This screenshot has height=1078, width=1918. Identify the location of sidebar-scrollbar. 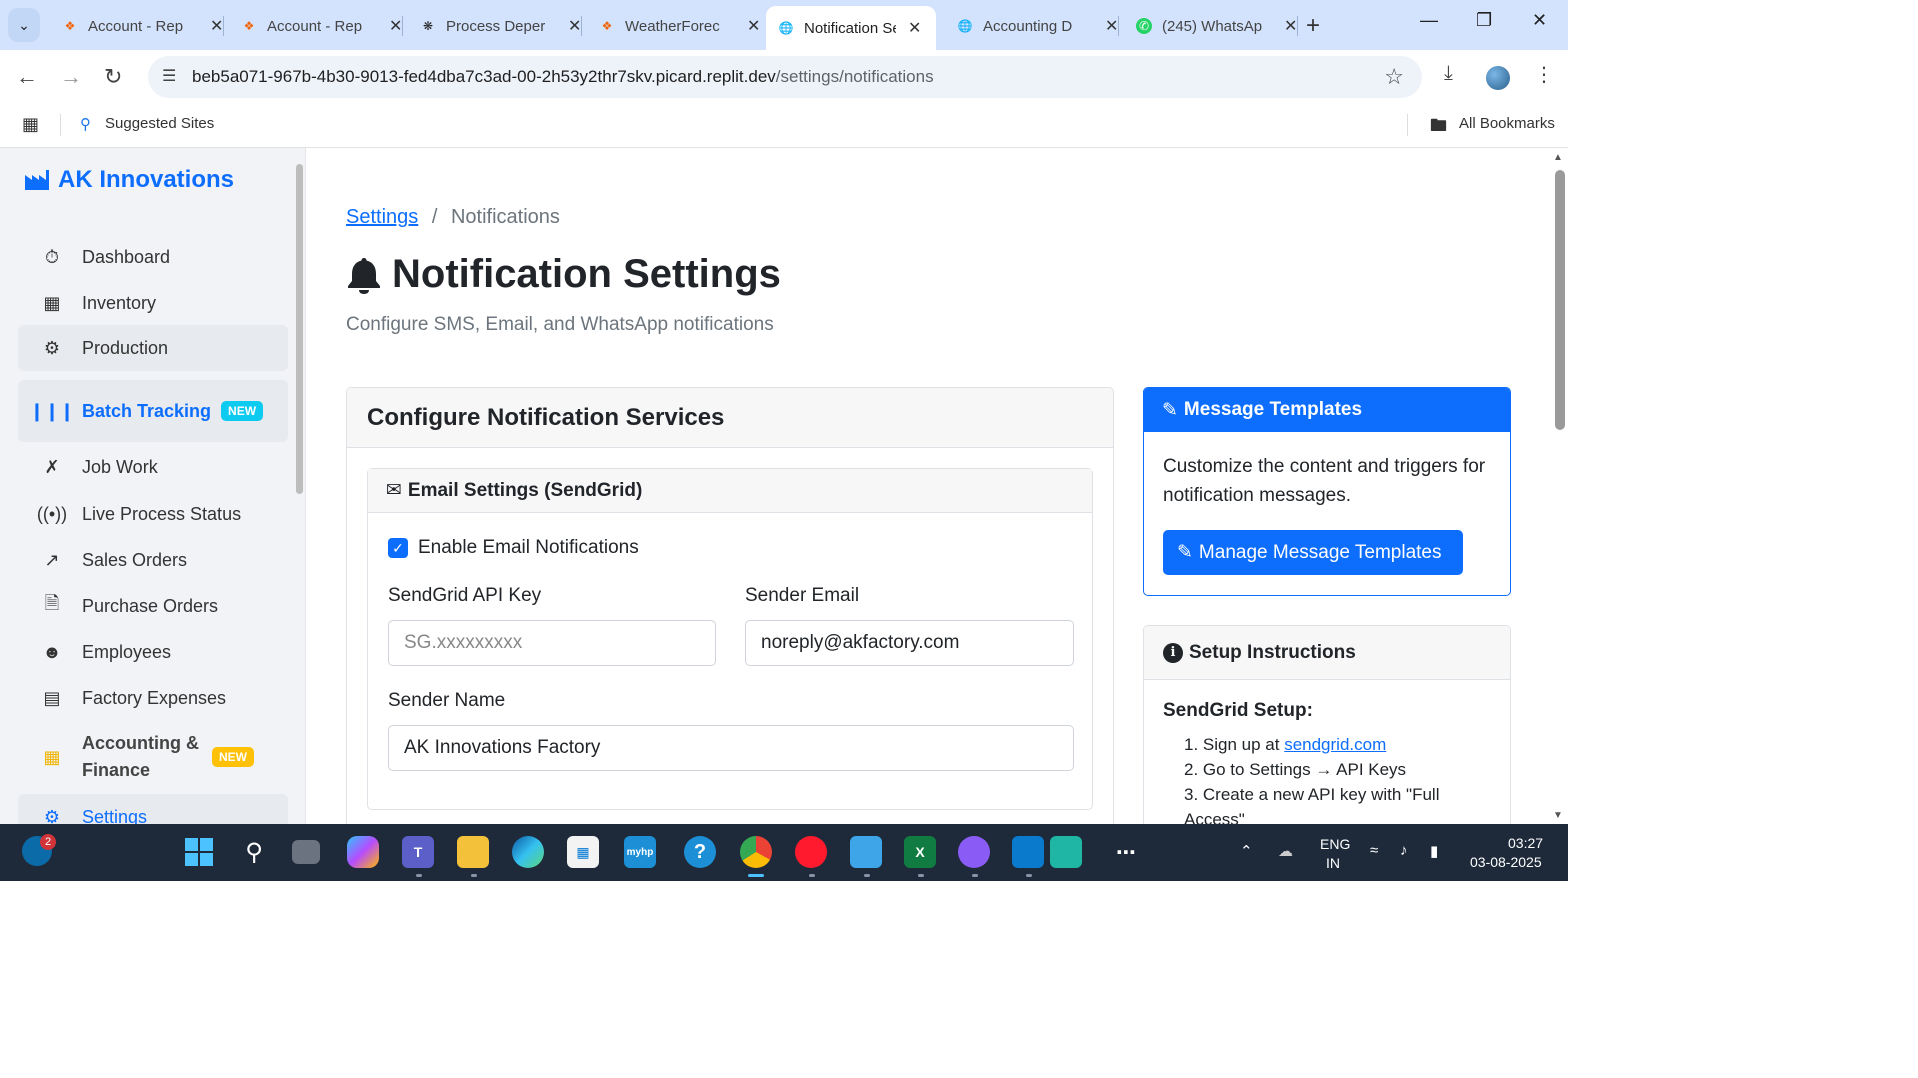
(299, 329).